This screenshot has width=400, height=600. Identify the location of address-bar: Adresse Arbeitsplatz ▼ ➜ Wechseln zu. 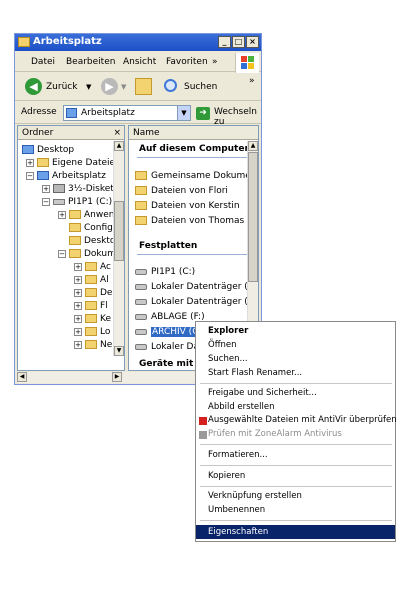
(138, 114).